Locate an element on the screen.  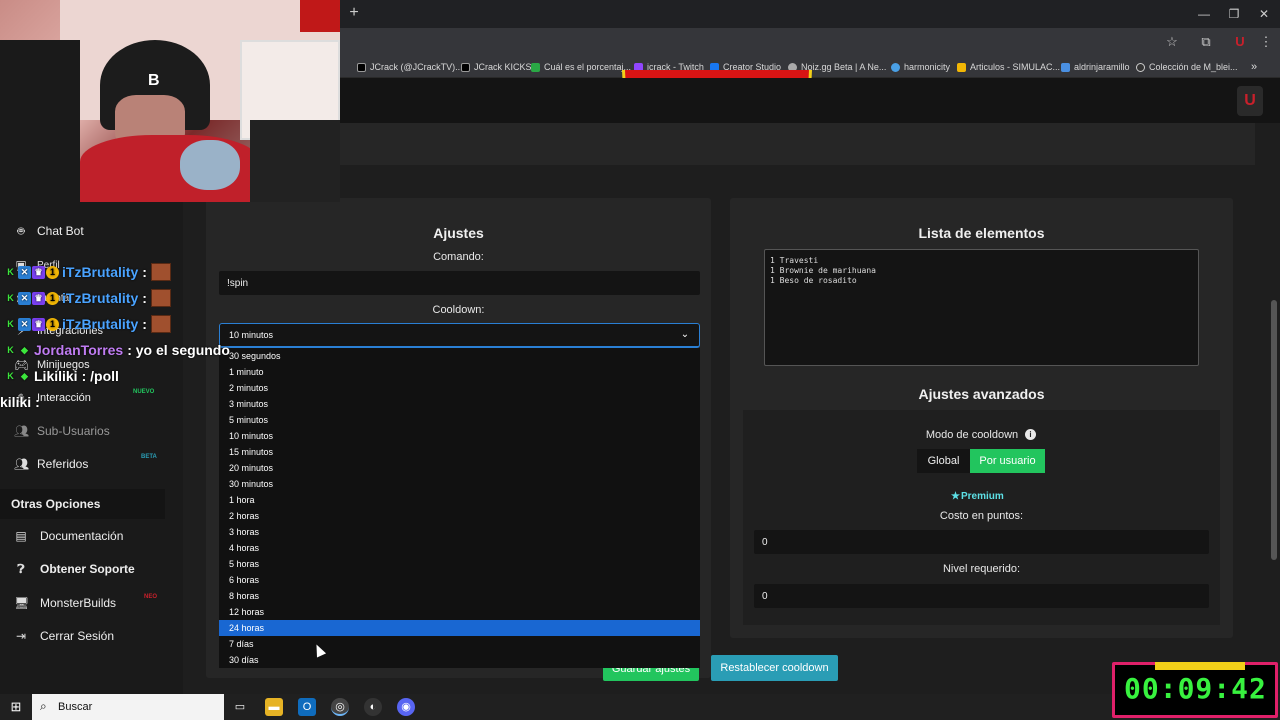
star-icon: ☆ is located at coordinates (1172, 42).